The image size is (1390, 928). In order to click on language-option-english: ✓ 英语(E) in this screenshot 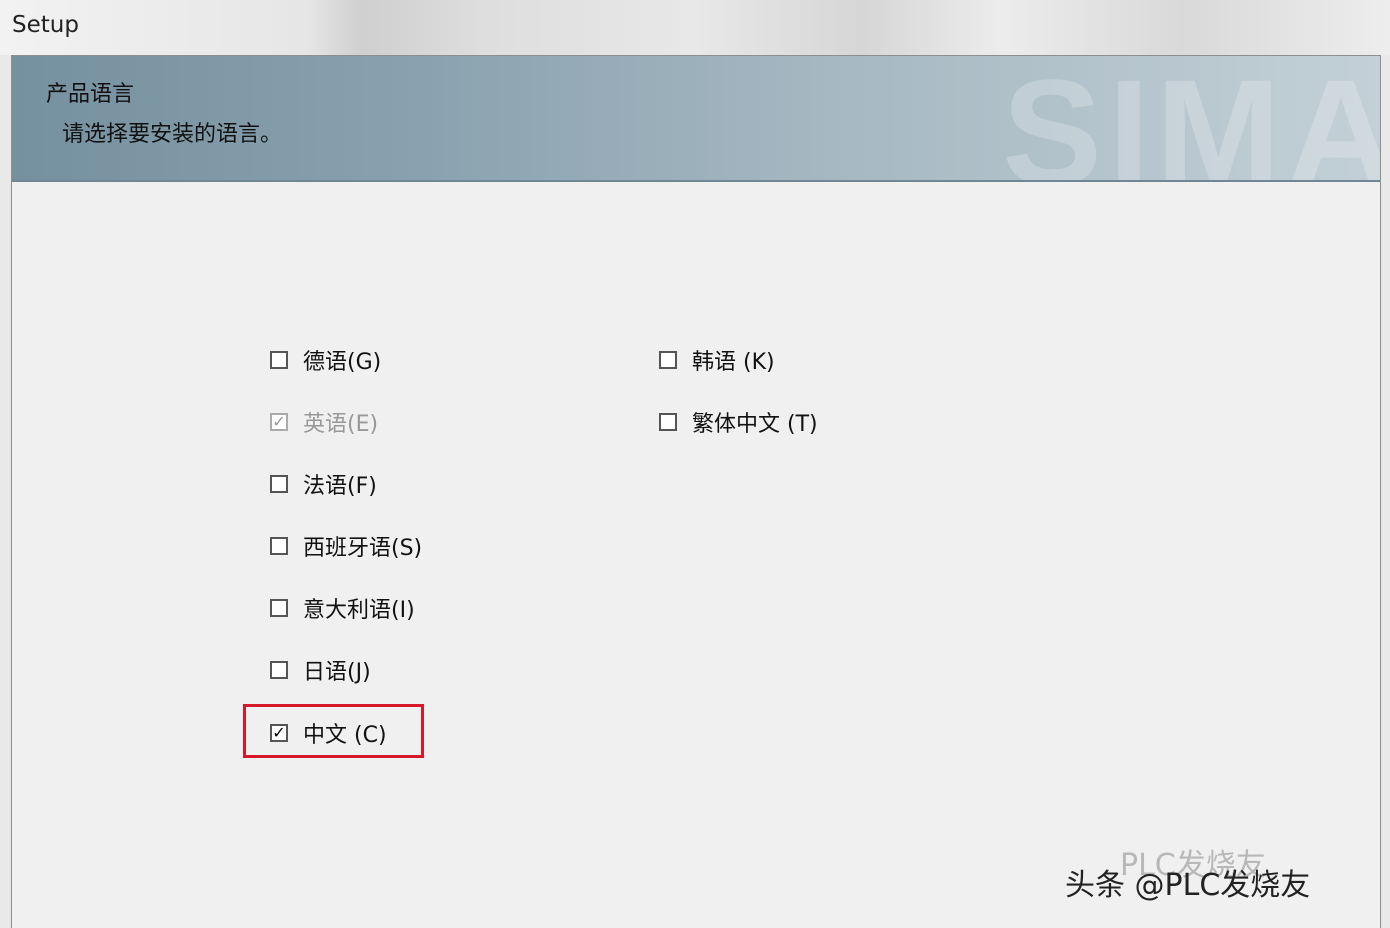, I will do `click(324, 422)`.